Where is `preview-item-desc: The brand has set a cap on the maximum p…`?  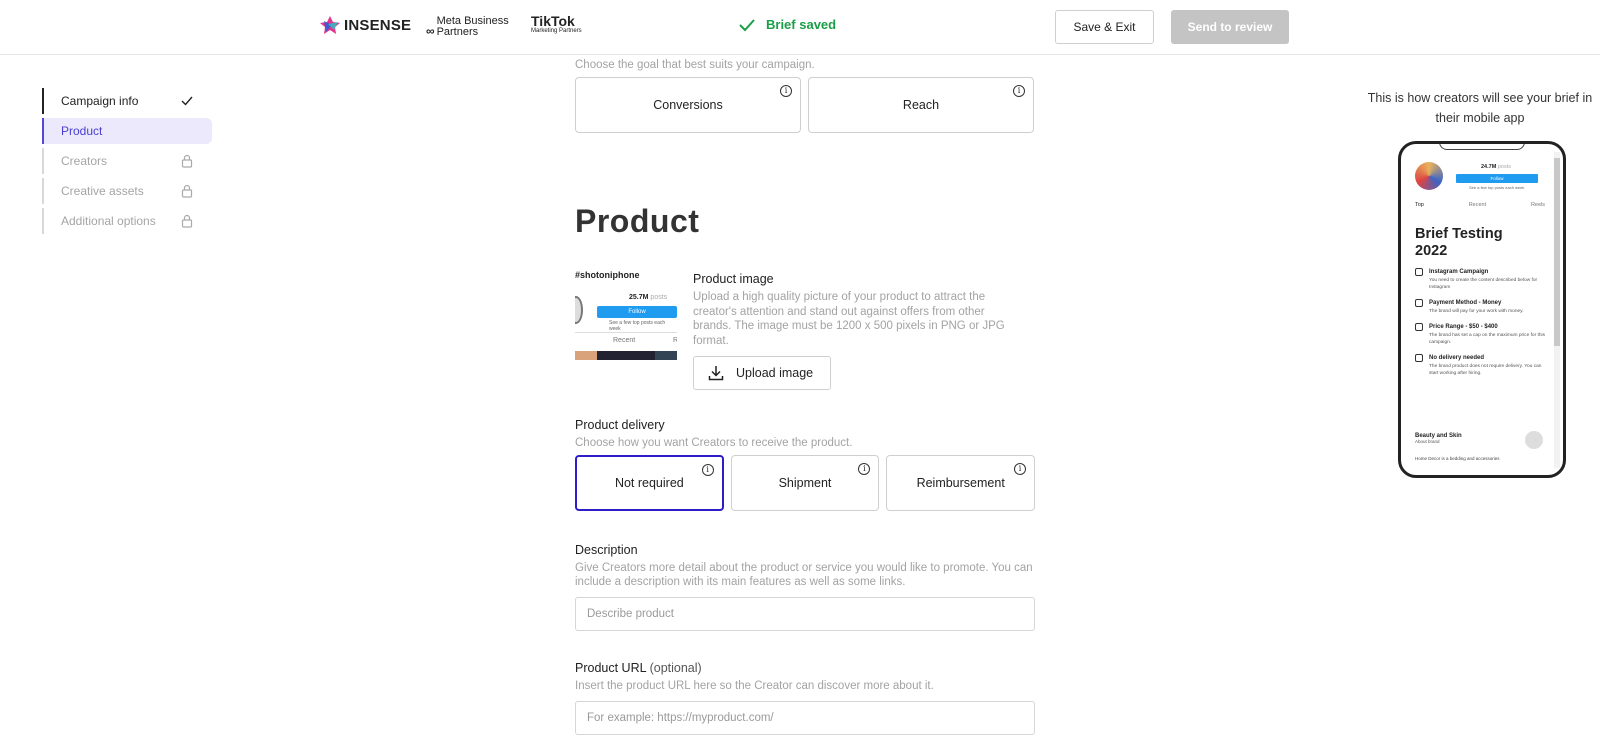 preview-item-desc: The brand has set a cap on the maximum p… is located at coordinates (1487, 339).